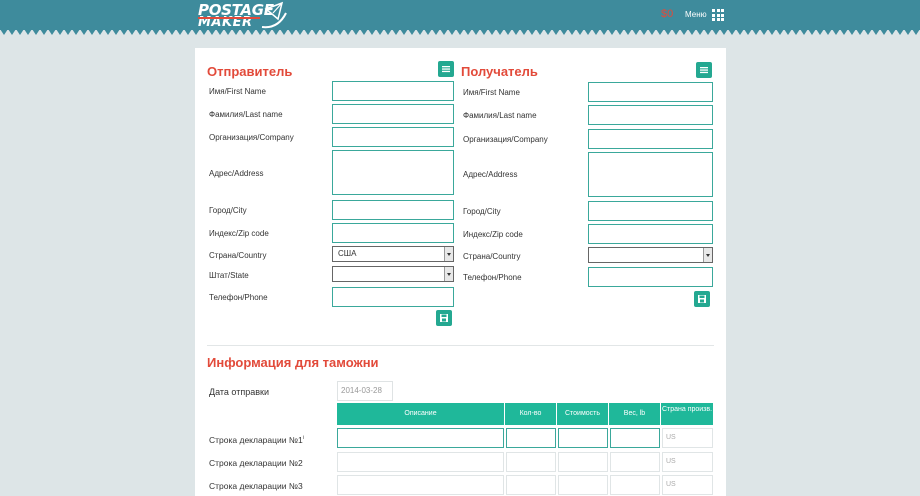 The image size is (920, 496). Describe the element at coordinates (393, 254) in the screenshot. I see `sender-country-select: США` at that location.